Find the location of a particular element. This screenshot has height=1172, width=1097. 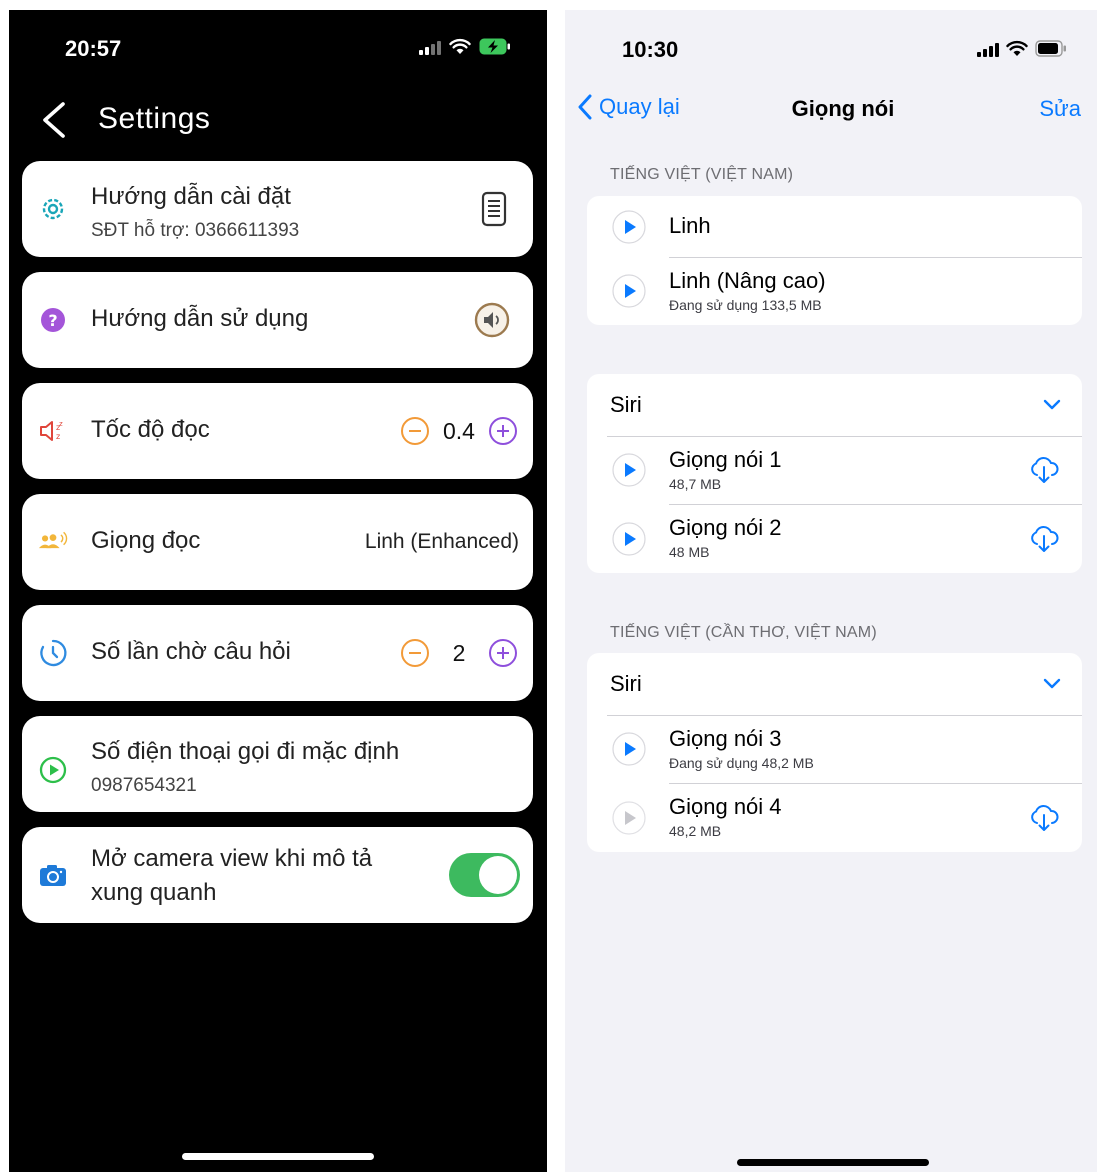

nav-title: Giọng nói is located at coordinates (843, 108).